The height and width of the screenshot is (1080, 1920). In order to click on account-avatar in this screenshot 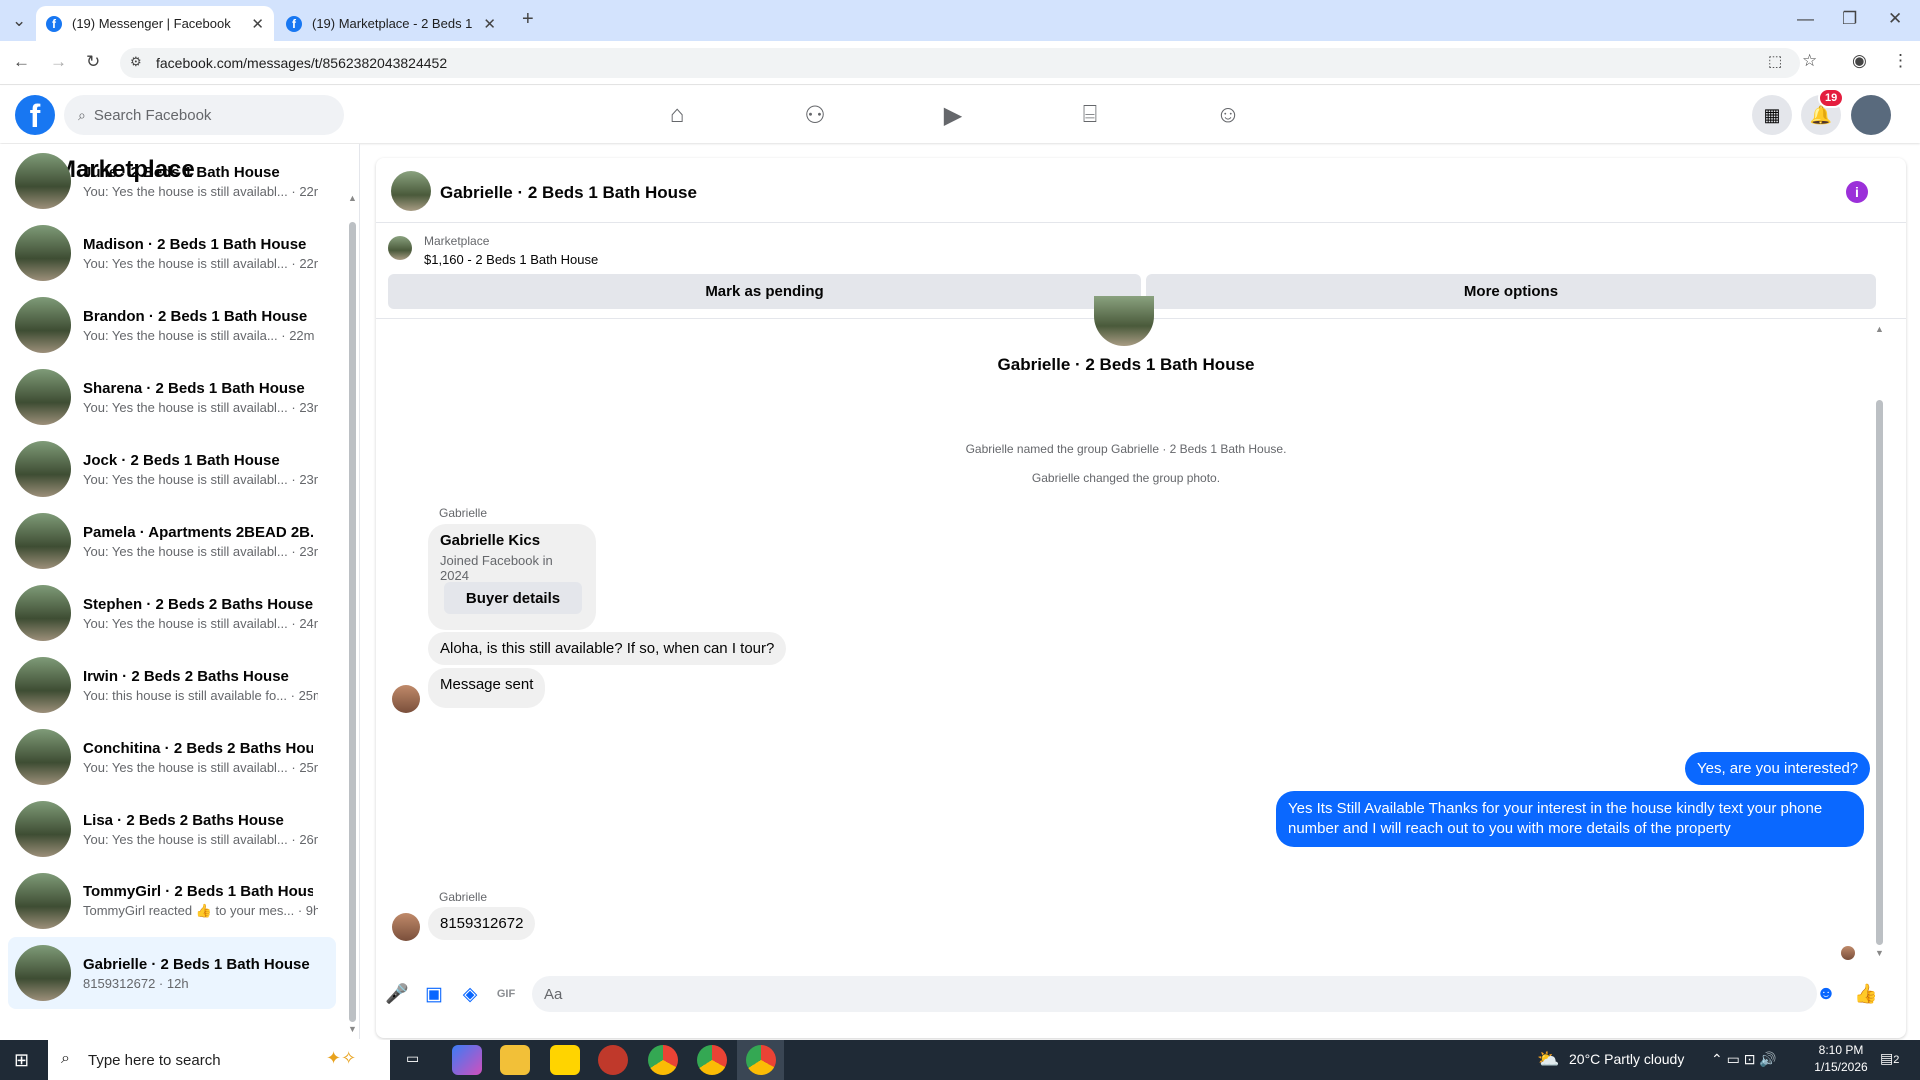, I will do `click(1871, 115)`.